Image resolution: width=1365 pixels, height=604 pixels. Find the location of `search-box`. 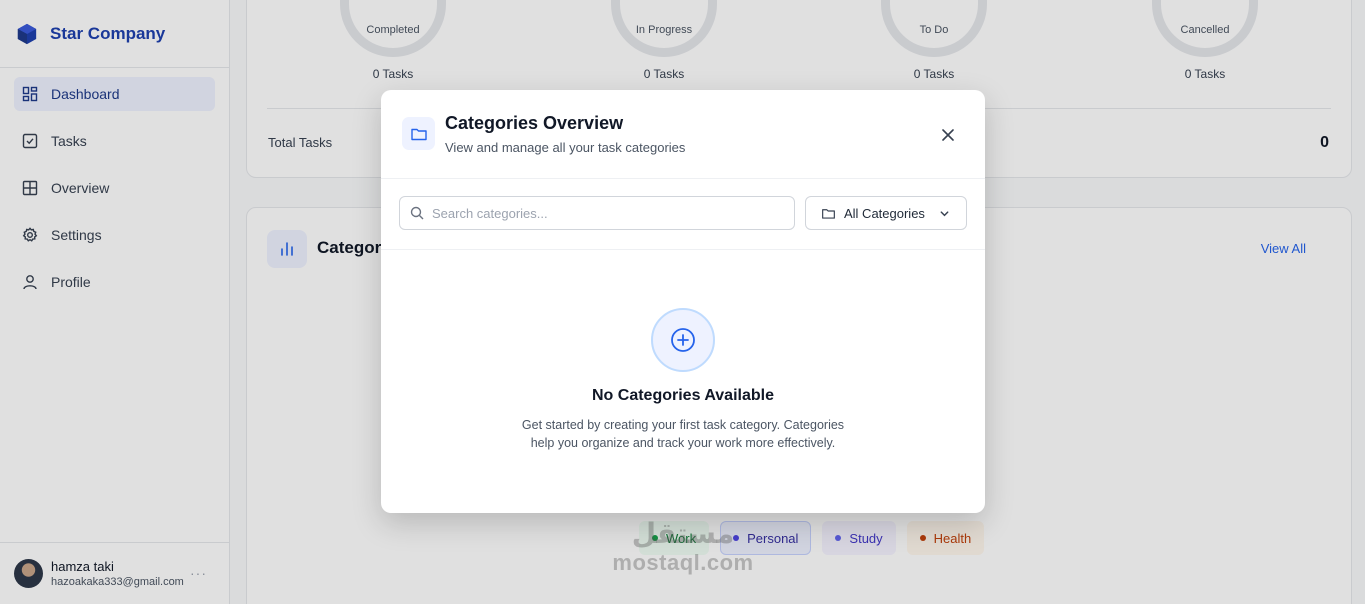

search-box is located at coordinates (597, 213).